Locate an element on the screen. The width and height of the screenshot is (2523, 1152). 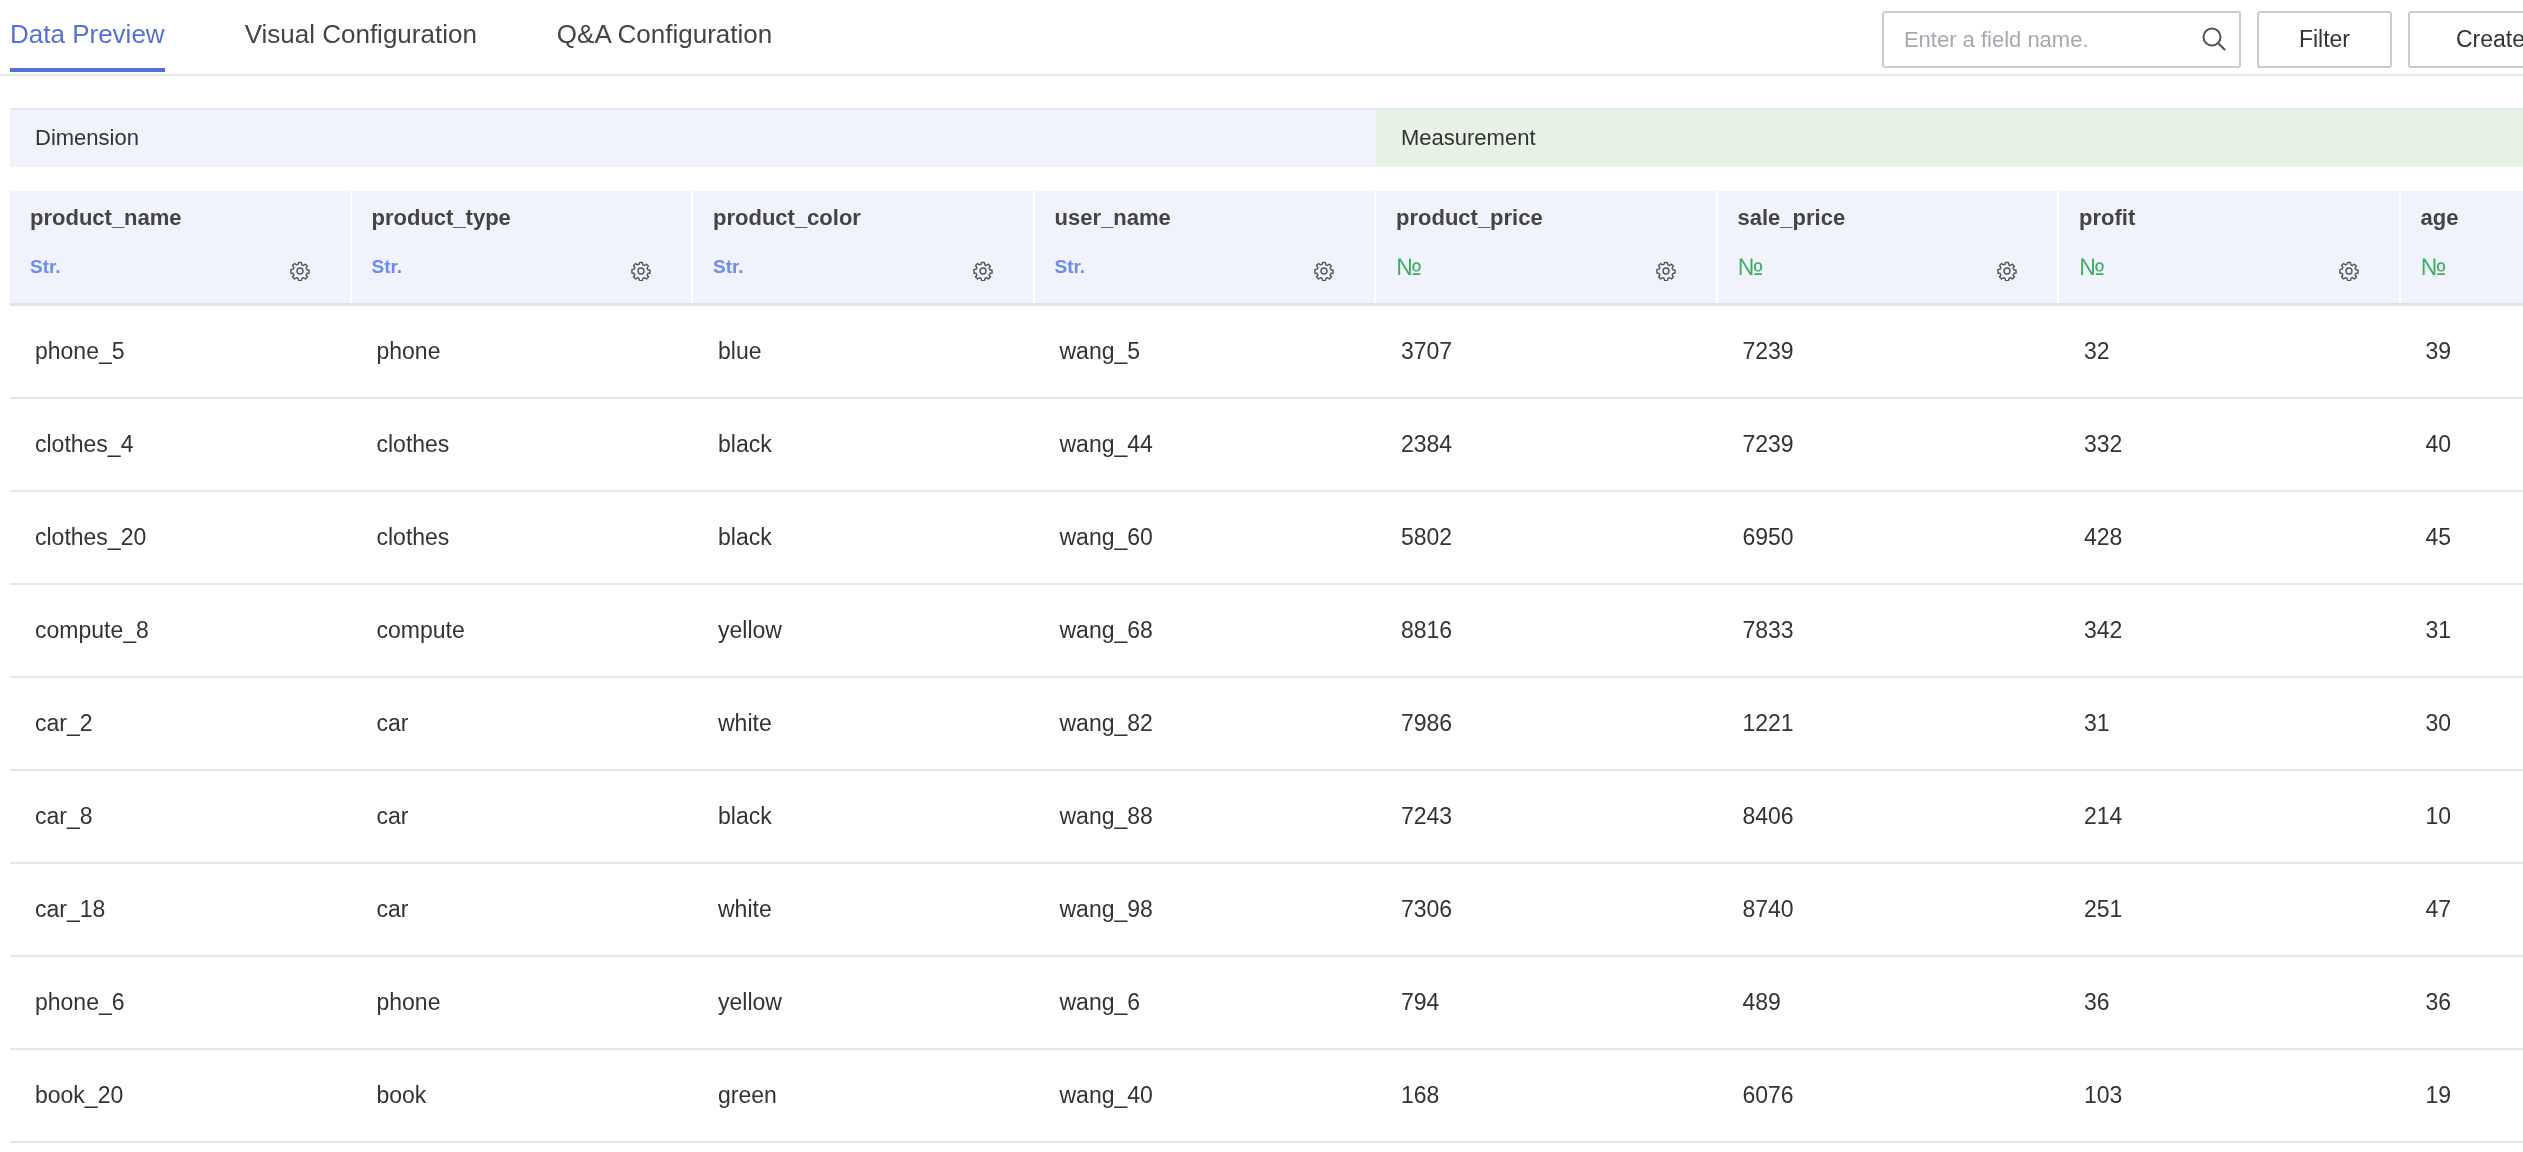
table-cell-text: 489 is located at coordinates (1761, 1002).